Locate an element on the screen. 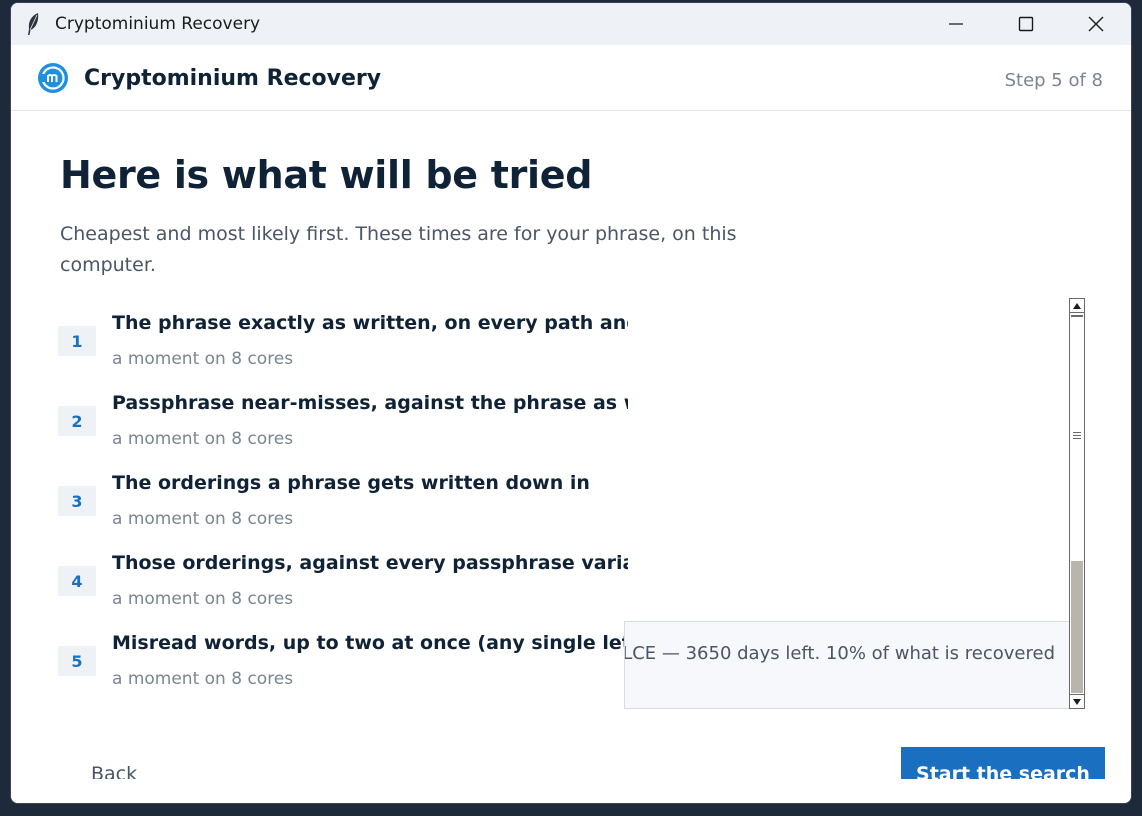 The height and width of the screenshot is (816, 1142). app-name: Cryptominium Recovery is located at coordinates (233, 78).